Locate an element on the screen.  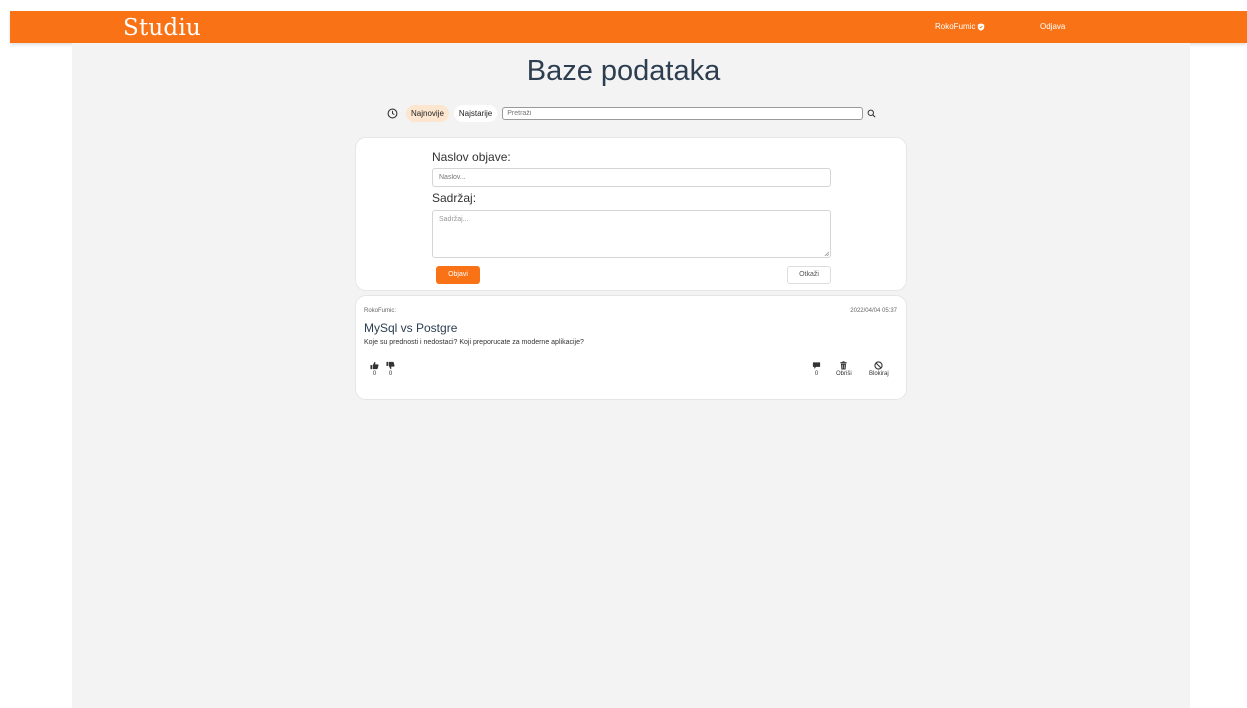
delete-button: Obriši is located at coordinates (844, 369).